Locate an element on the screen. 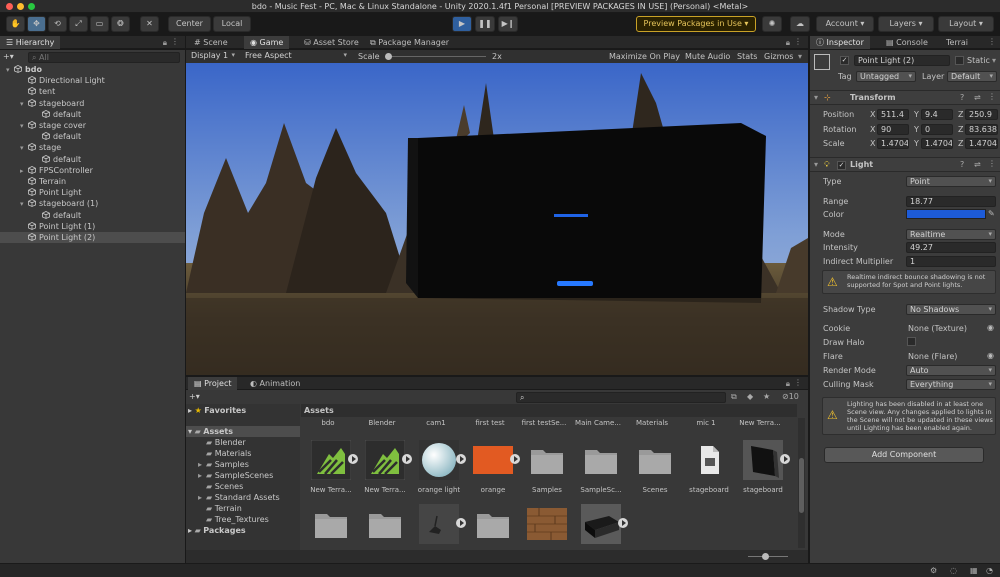 The width and height of the screenshot is (1000, 577). tab-animation: ◐ Animation is located at coordinates (275, 383).